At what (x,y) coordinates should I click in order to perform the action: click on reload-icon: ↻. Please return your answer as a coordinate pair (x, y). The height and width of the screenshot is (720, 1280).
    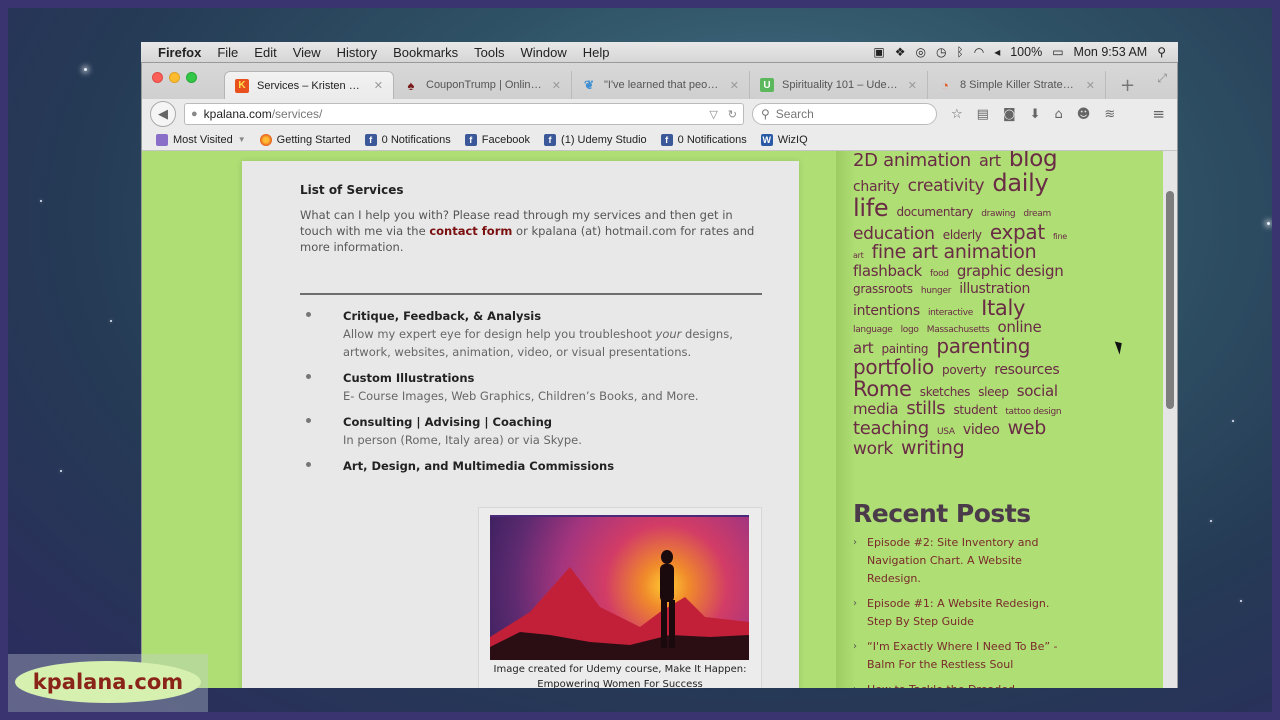
    Looking at the image, I should click on (732, 114).